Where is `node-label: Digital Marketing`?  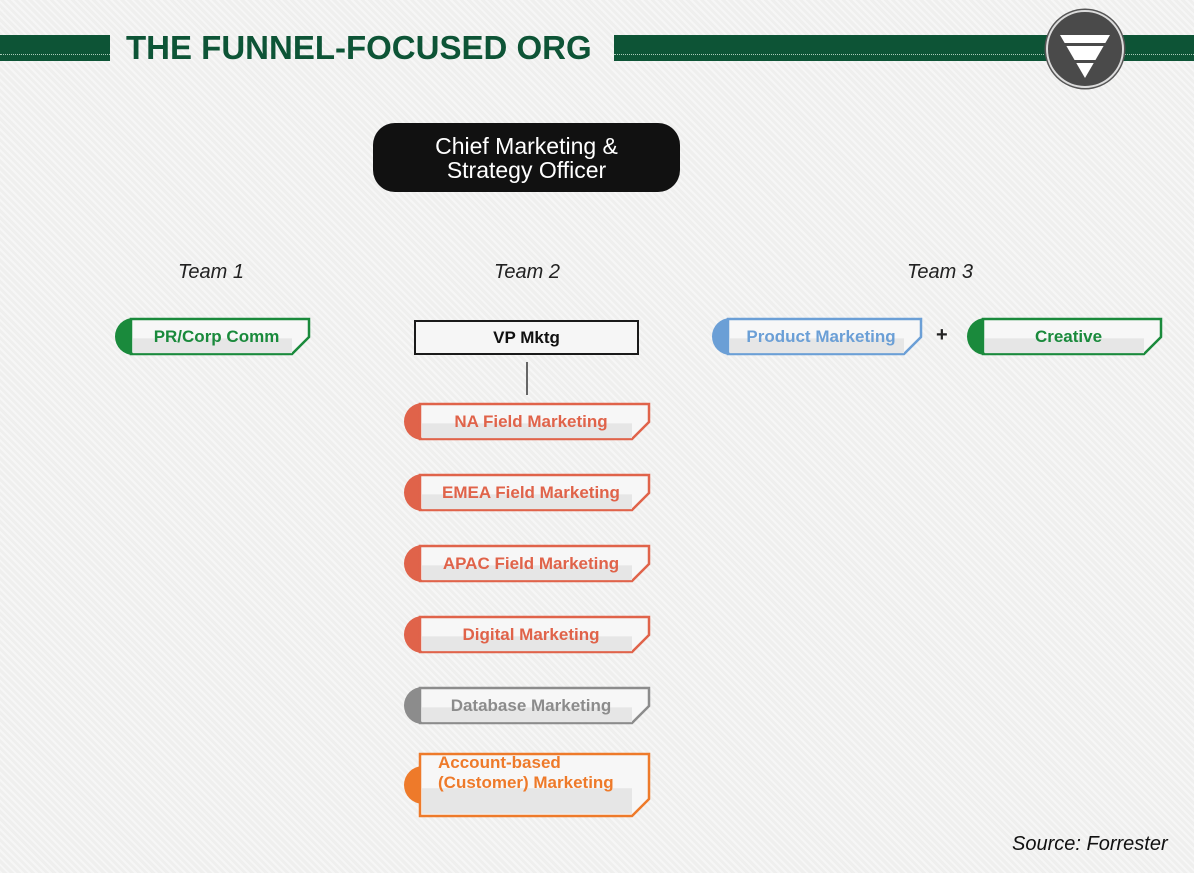 node-label: Digital Marketing is located at coordinates (531, 634).